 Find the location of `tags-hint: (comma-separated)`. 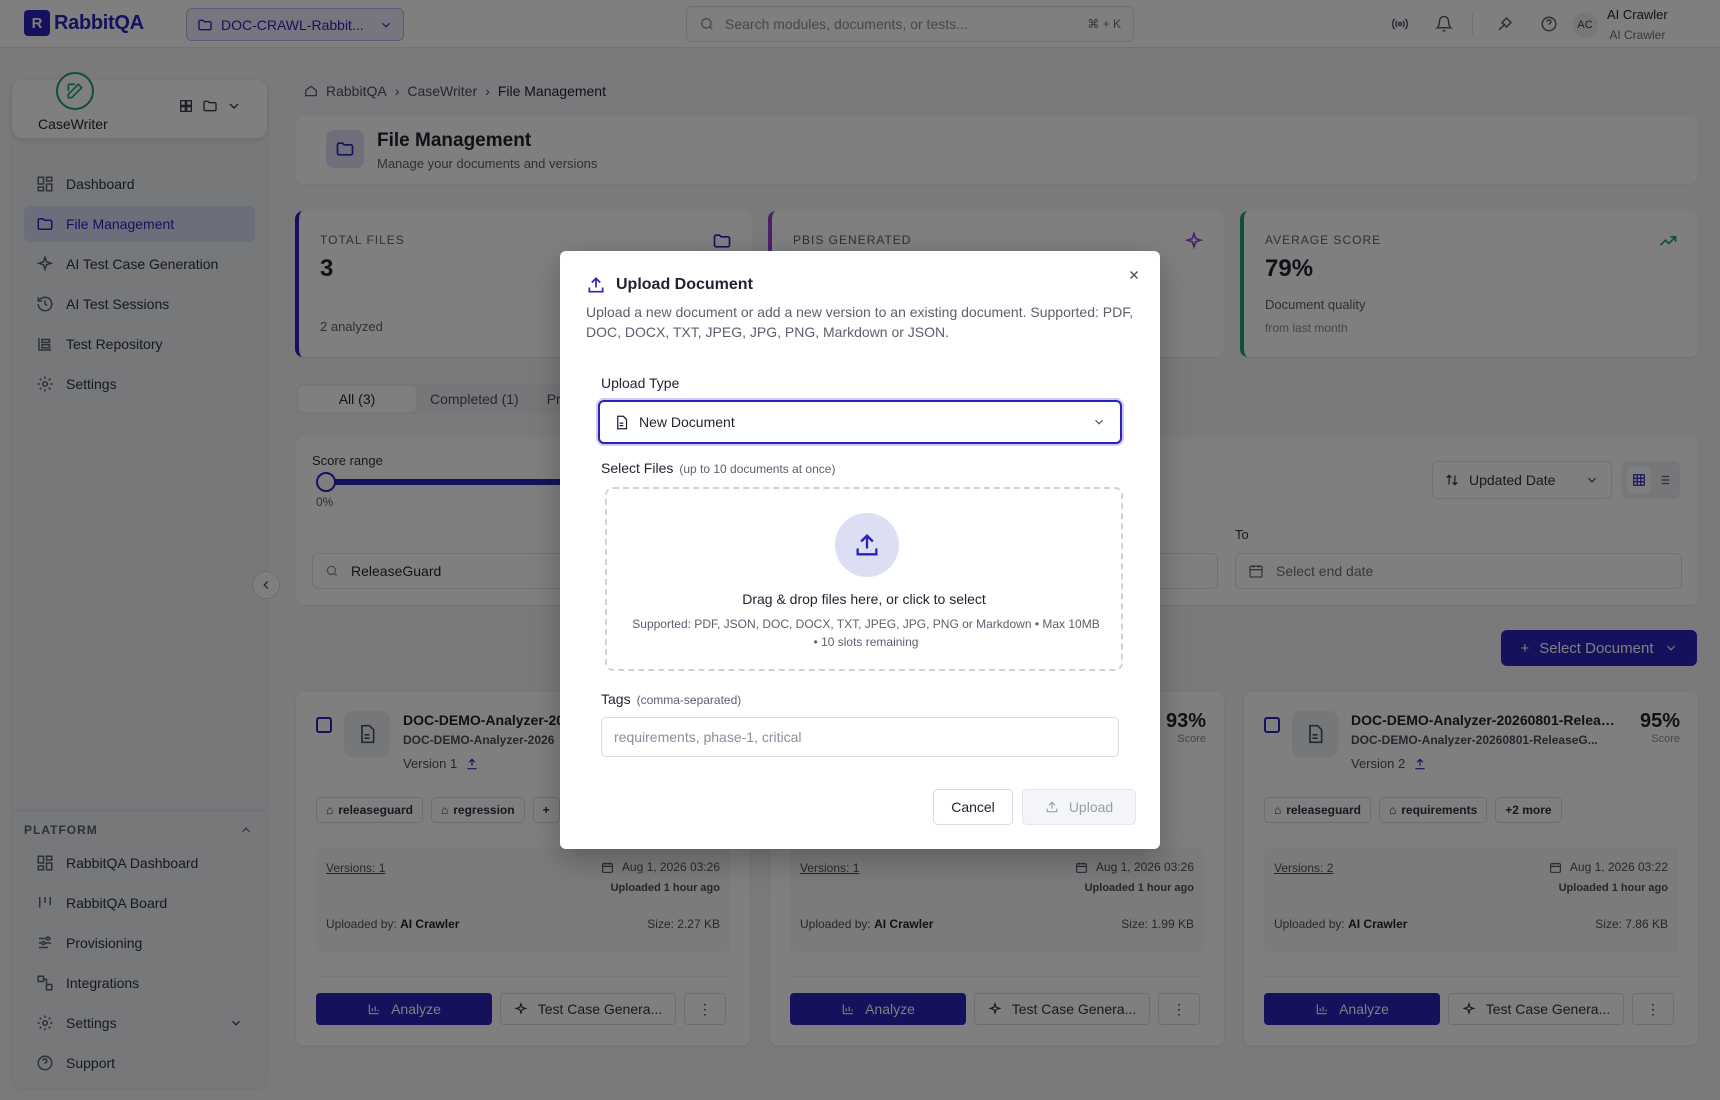

tags-hint: (comma-separated) is located at coordinates (689, 700).